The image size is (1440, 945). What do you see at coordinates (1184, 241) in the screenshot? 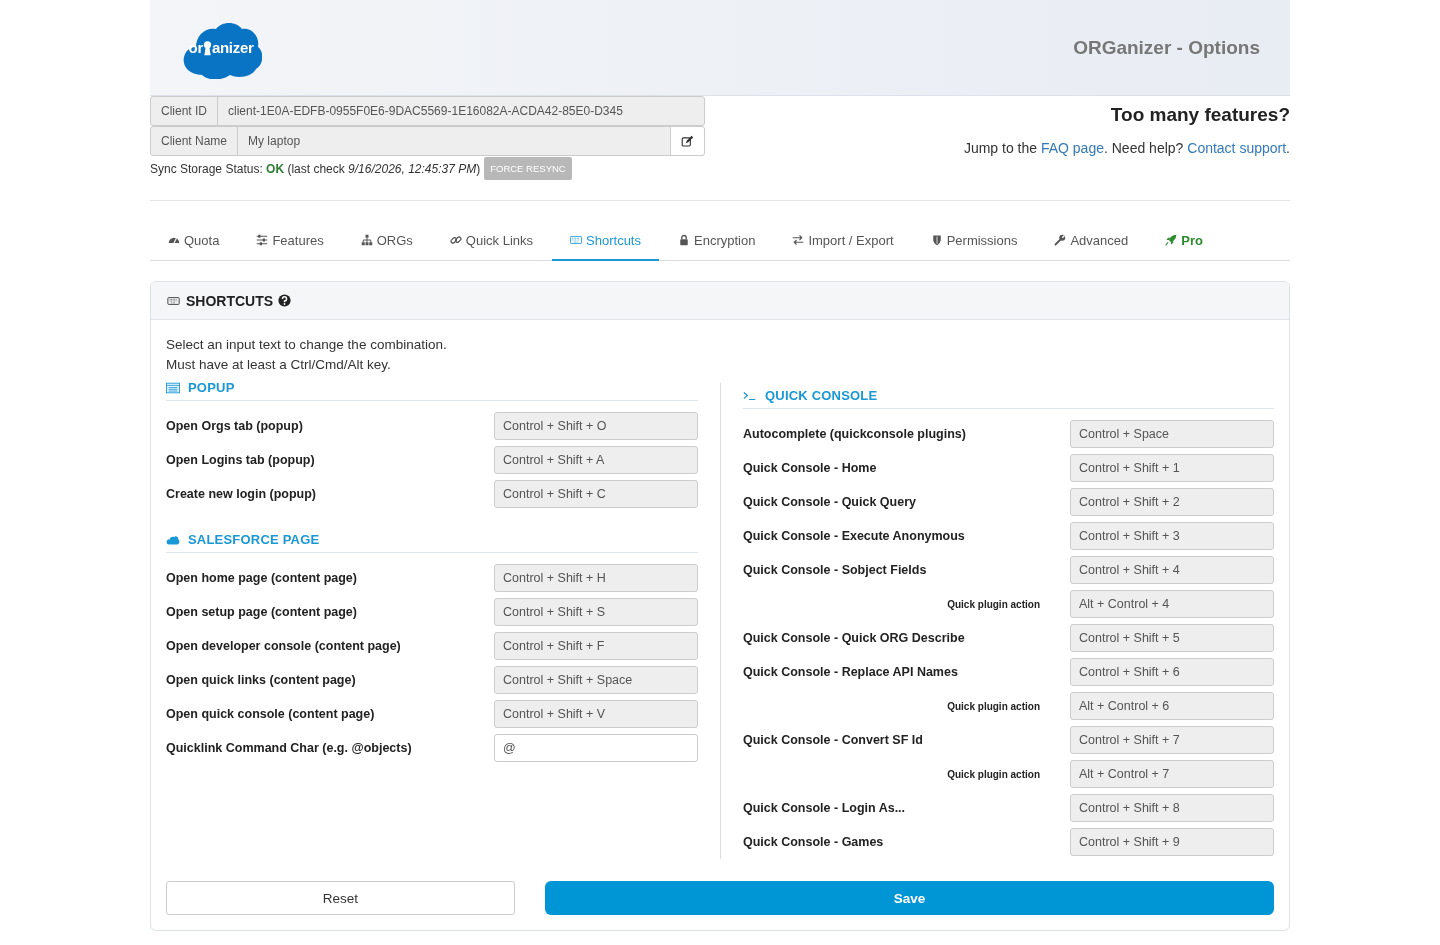
I see `tab: Pro` at bounding box center [1184, 241].